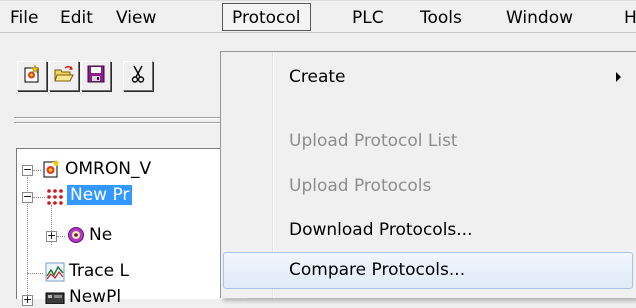 This screenshot has width=636, height=308. I want to click on menu-protocol: Protocol, so click(266, 17).